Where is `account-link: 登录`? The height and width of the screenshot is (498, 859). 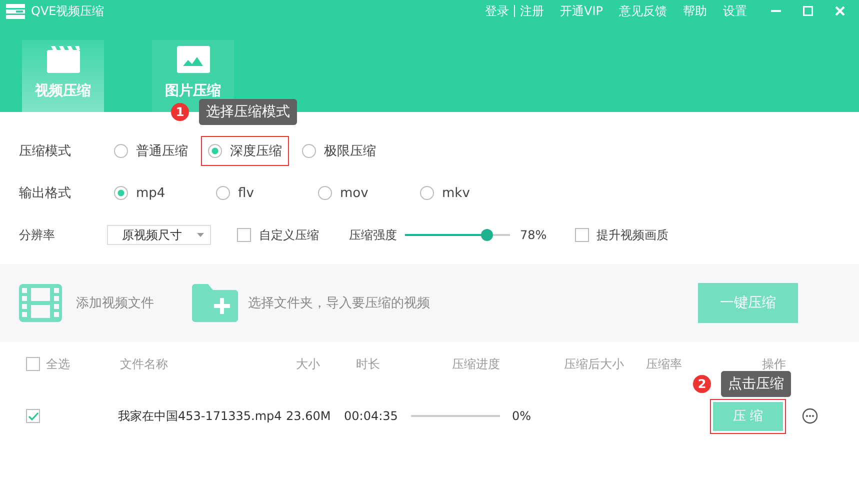
account-link: 登录 is located at coordinates (497, 11).